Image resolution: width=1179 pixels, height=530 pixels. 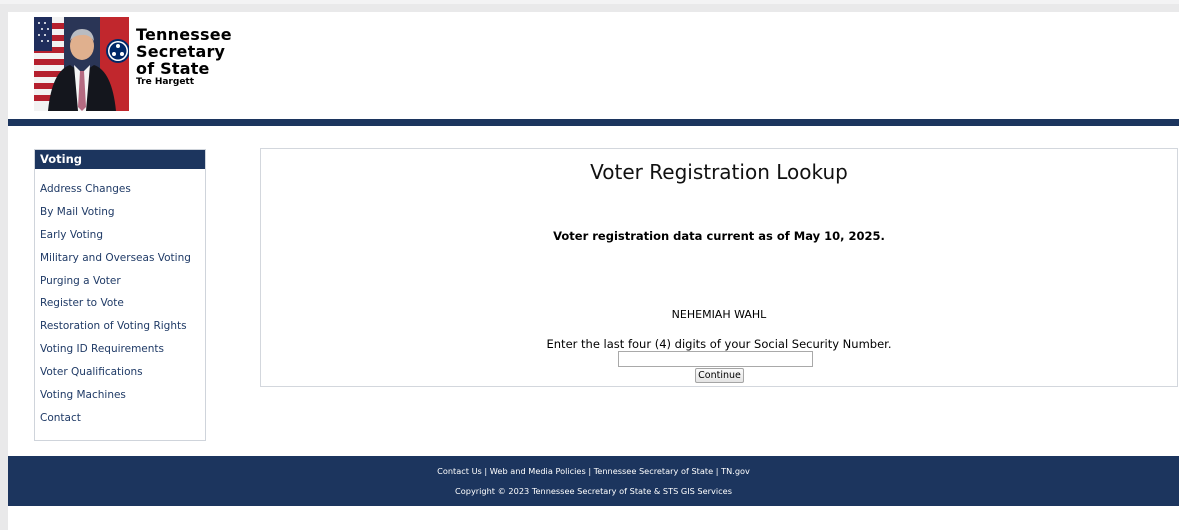 What do you see at coordinates (120, 376) in the screenshot?
I see `sidebar-item-voter-qualifications: Voter Qualifications` at bounding box center [120, 376].